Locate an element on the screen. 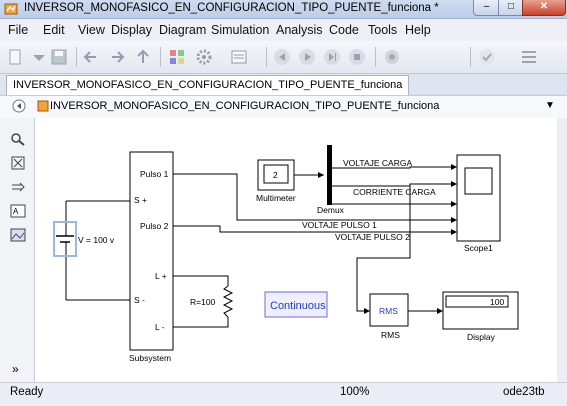  model-icon is located at coordinates (43, 106).